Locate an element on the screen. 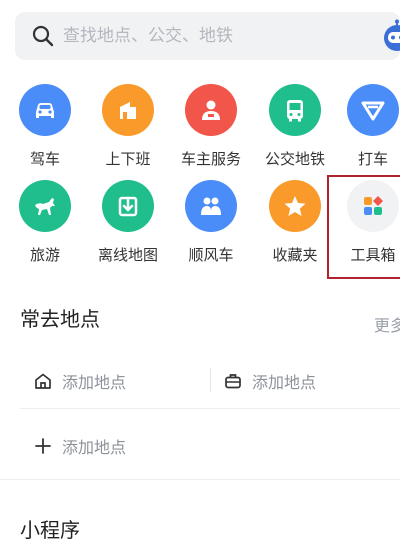  vertical-divider is located at coordinates (210, 380).